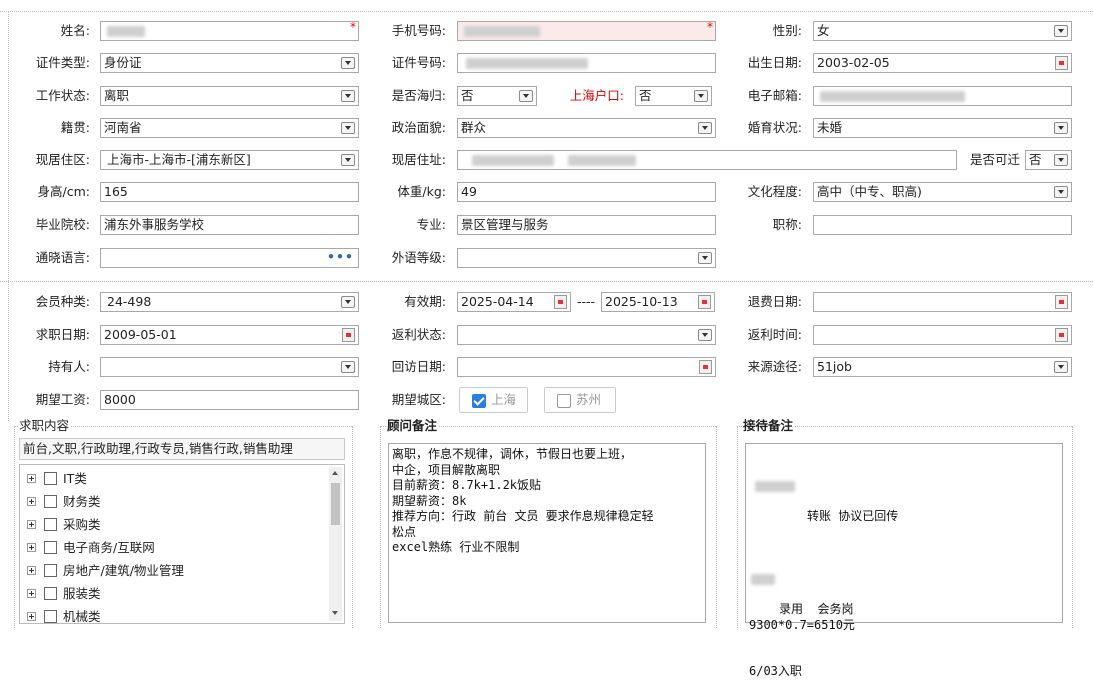  What do you see at coordinates (62, 224) in the screenshot?
I see `school-label: 毕业院校:` at bounding box center [62, 224].